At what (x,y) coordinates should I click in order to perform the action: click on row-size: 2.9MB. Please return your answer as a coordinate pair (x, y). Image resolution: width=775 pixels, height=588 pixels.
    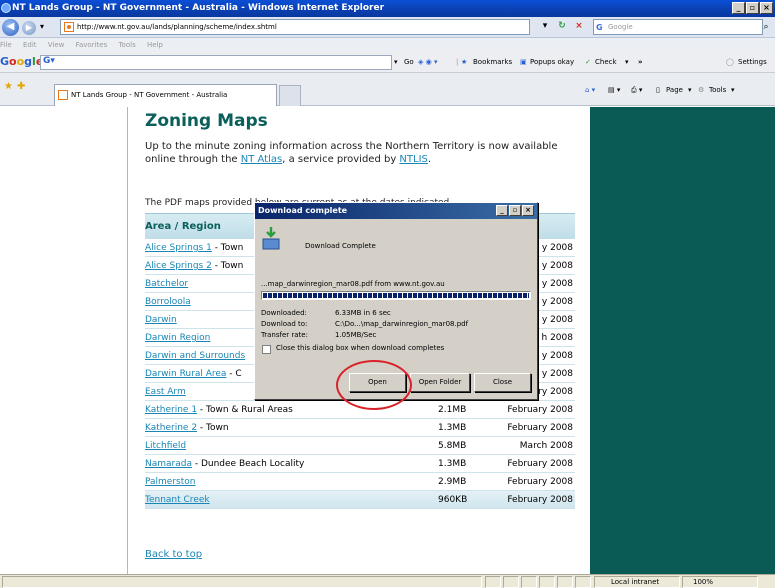
    Looking at the image, I should click on (452, 482).